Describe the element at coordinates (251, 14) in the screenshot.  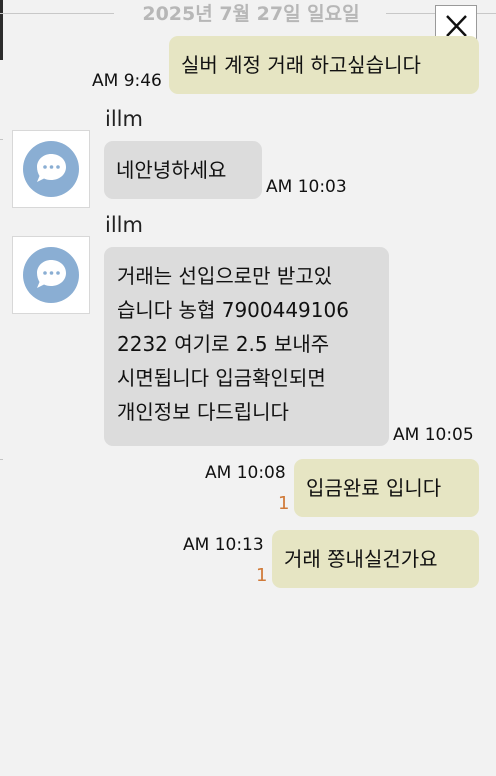
I see `date-divider-label: 2025년 7월 27일 일요일` at that location.